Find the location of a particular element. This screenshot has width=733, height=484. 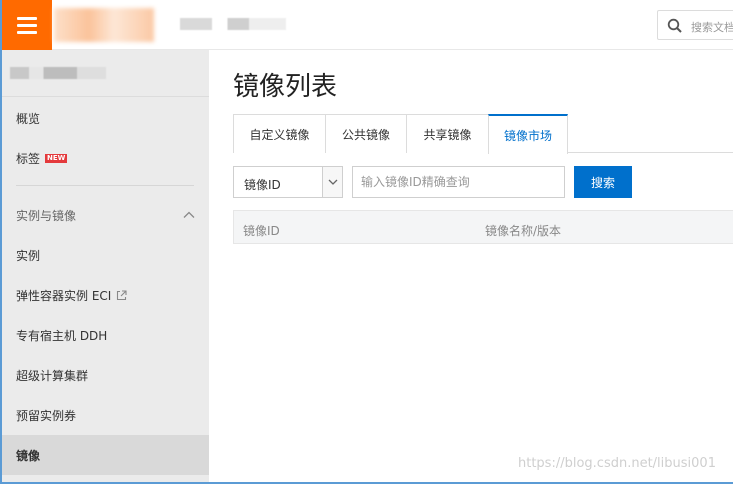

page-title: 镜像列表 is located at coordinates (285, 87).